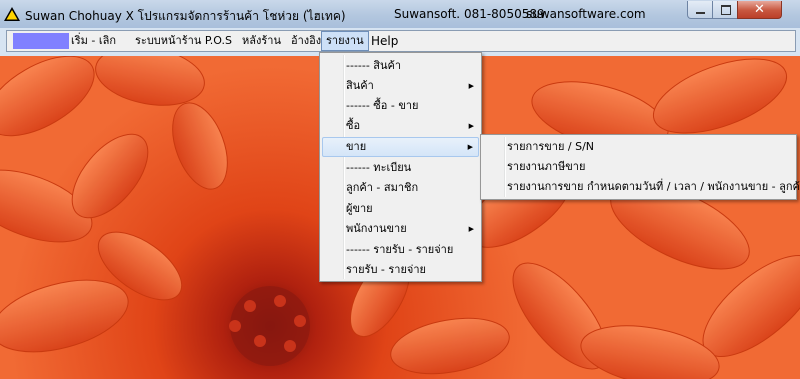  Describe the element at coordinates (469, 14) in the screenshot. I see `vendor-contact: Suwansoft. 081-8050589` at that location.